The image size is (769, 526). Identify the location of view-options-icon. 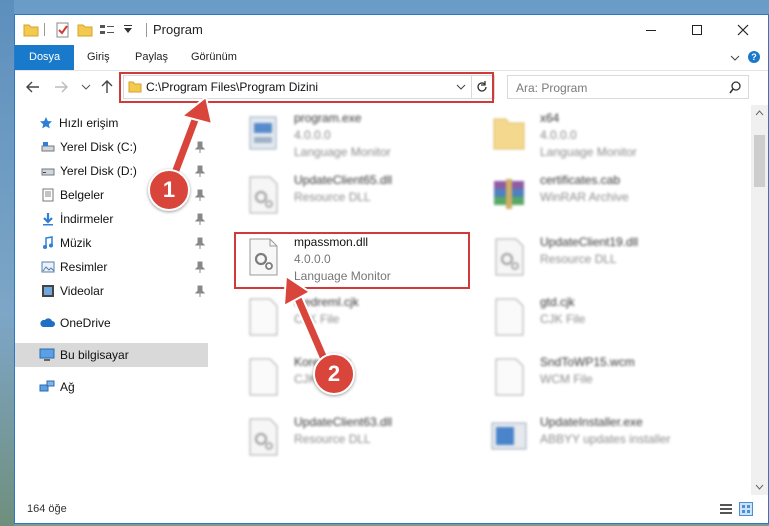
(108, 30).